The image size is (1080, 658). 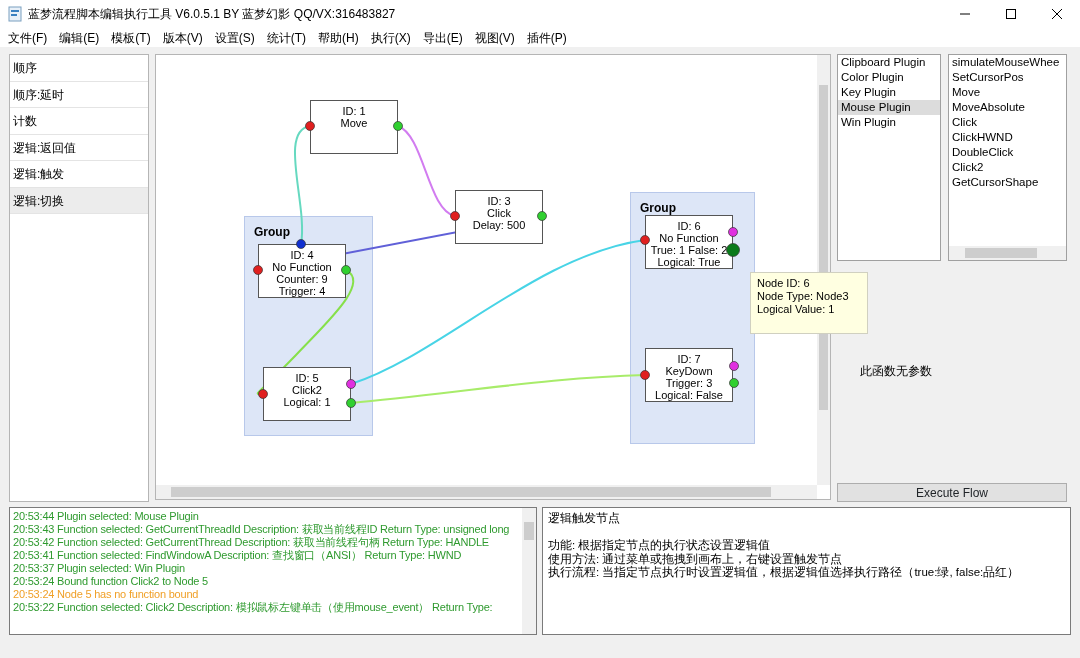 What do you see at coordinates (660, 546) in the screenshot?
I see `description-line: 功能: 根据指定节点的执行状态设置逻辑值` at bounding box center [660, 546].